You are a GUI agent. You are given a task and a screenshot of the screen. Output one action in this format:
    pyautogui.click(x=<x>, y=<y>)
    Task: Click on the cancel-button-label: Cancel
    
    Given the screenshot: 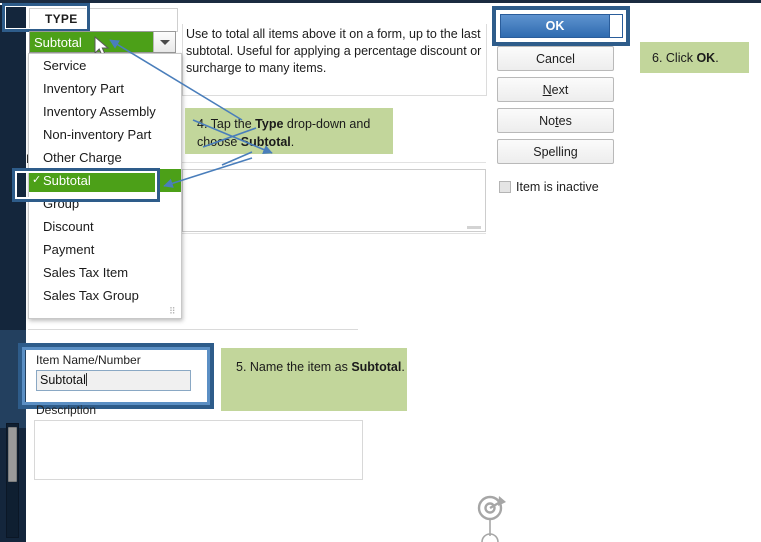 What is the action you would take?
    pyautogui.click(x=555, y=58)
    